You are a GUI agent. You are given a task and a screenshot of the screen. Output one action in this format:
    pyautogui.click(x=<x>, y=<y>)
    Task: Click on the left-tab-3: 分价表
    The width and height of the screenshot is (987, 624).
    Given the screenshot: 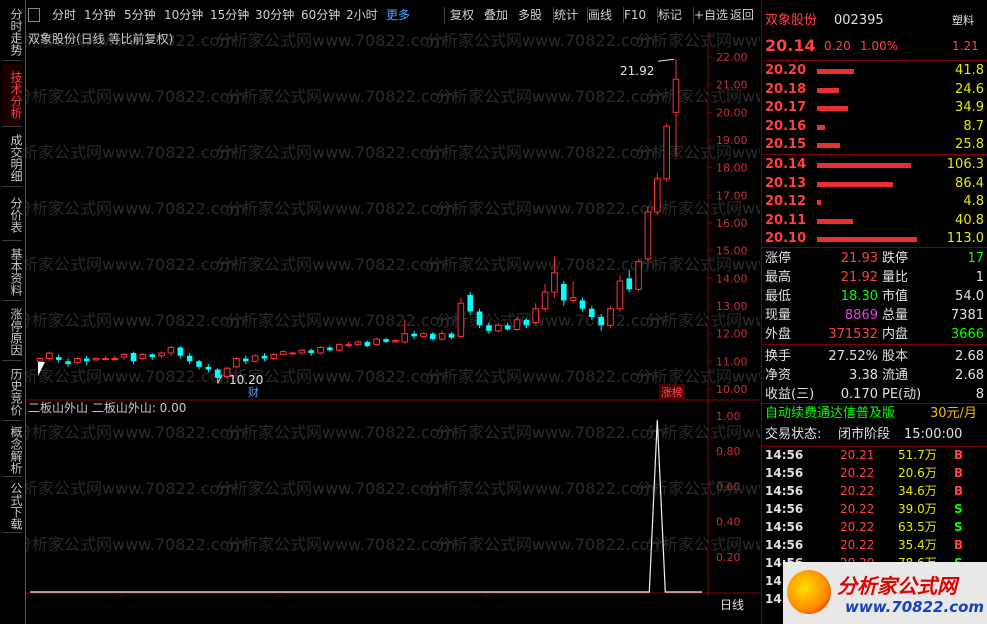 What is the action you would take?
    pyautogui.click(x=12, y=215)
    